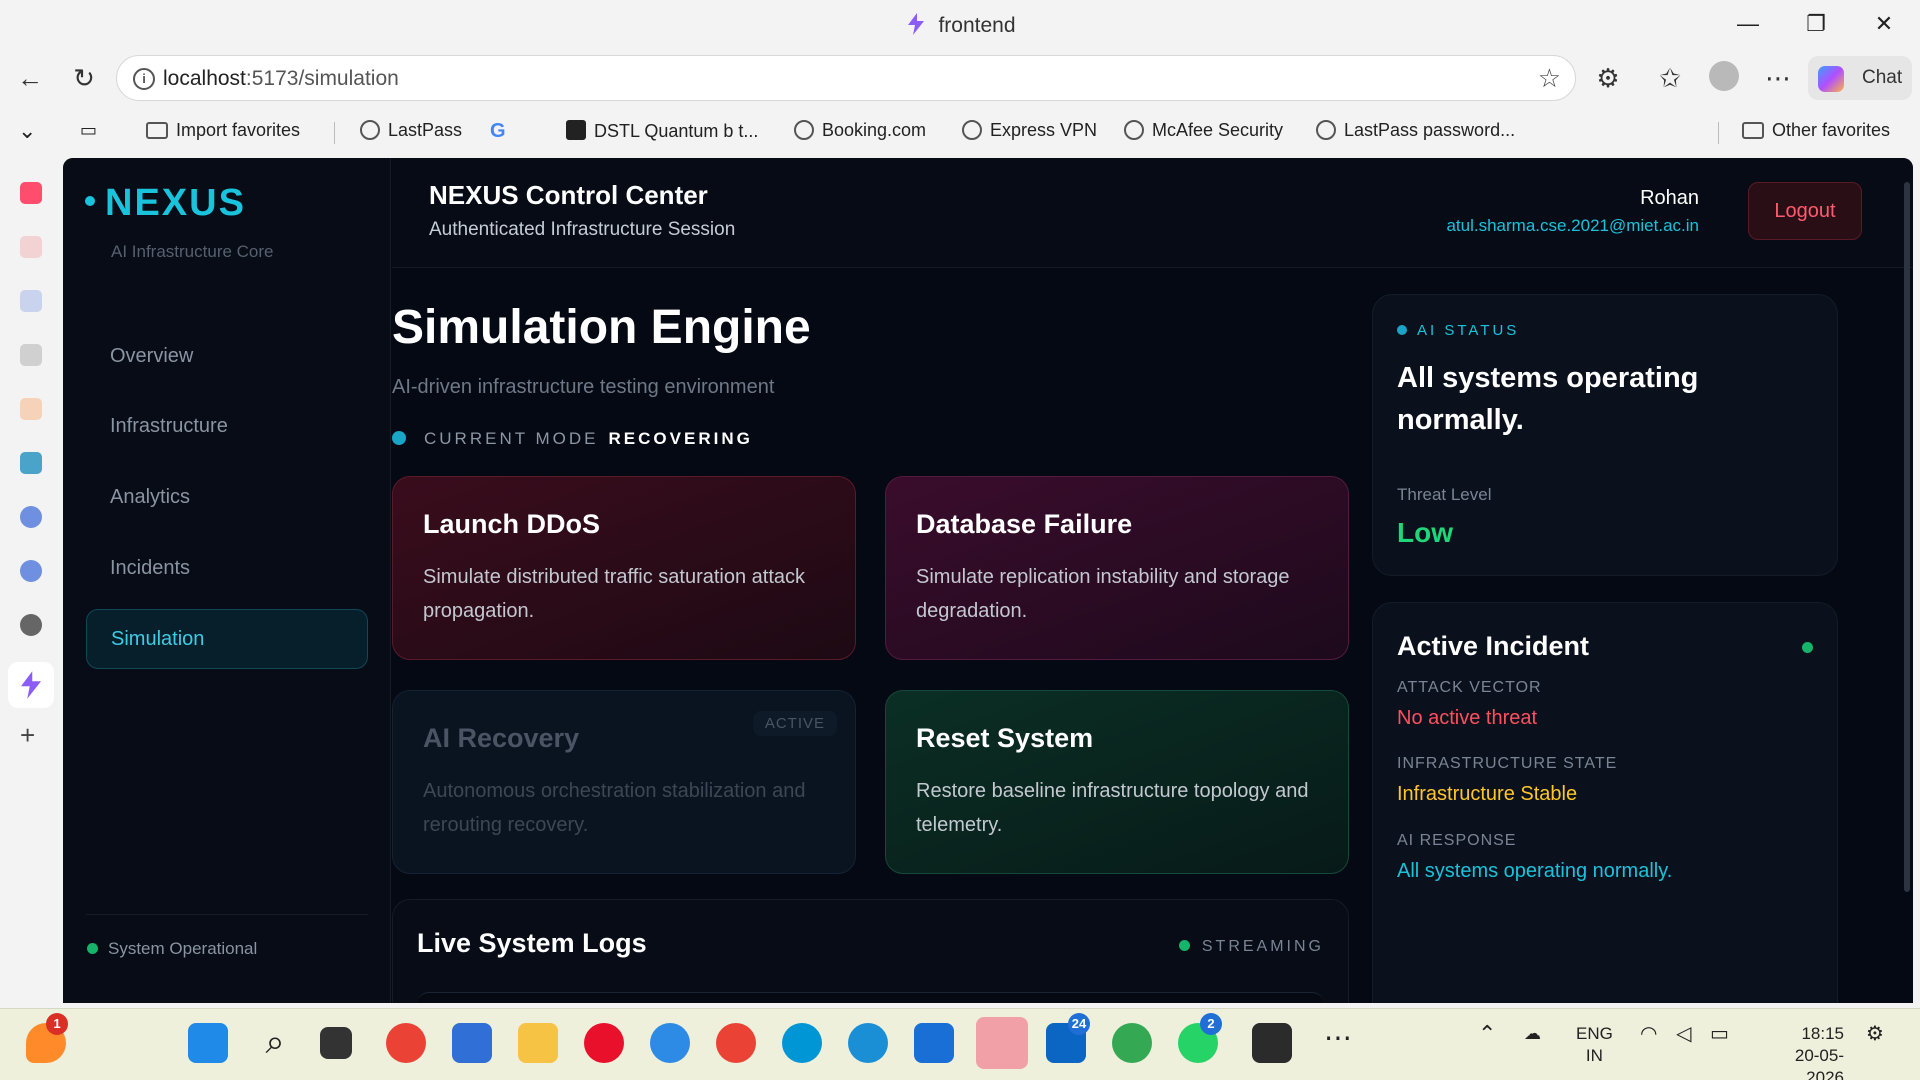  I want to click on favorite-import: Import favorites, so click(223, 130).